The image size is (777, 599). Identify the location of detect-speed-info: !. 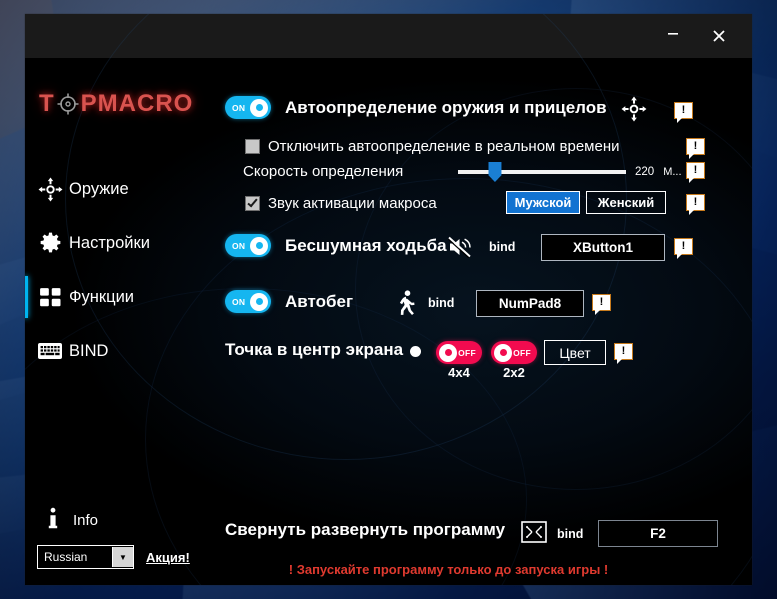
(695, 172).